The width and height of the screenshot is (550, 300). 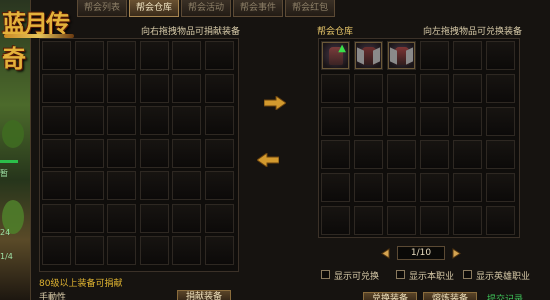 What do you see at coordinates (154, 8) in the screenshot?
I see `tab-guild-warehouse: 帮会仓库` at bounding box center [154, 8].